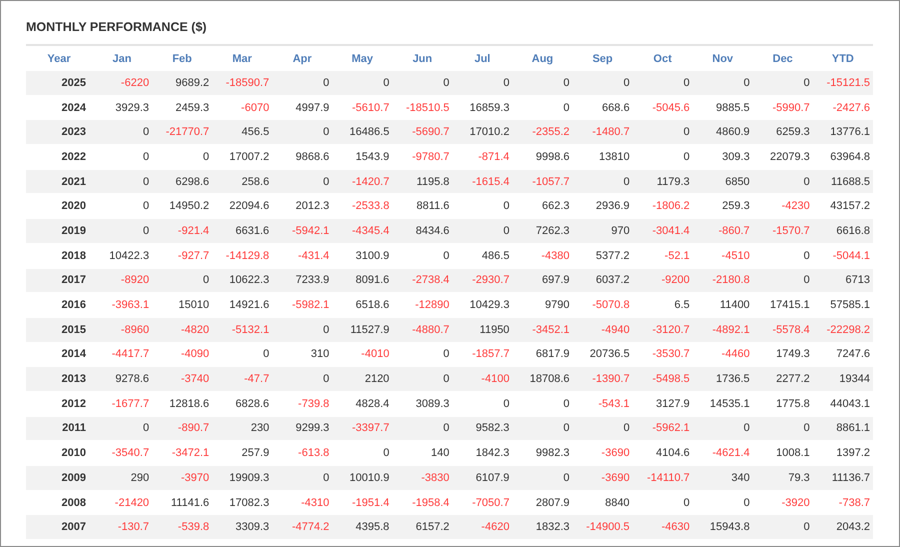  Describe the element at coordinates (422, 132) in the screenshot. I see `table-cell: -5690.7` at that location.